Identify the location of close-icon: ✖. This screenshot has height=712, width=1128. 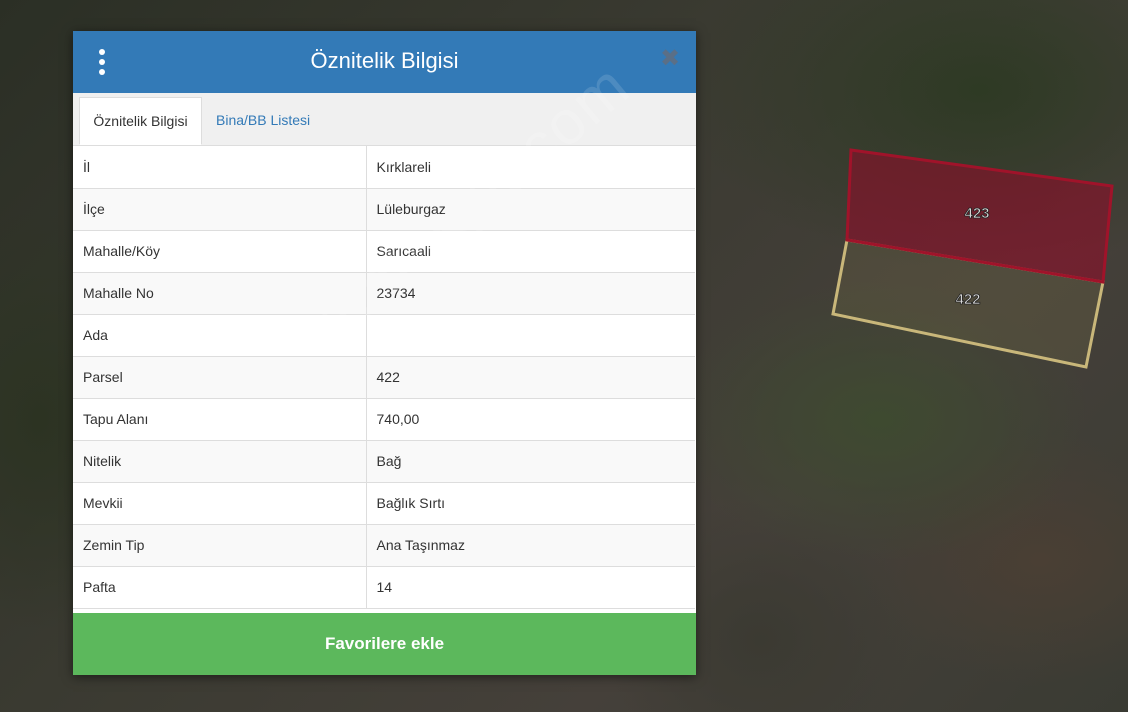
(670, 59).